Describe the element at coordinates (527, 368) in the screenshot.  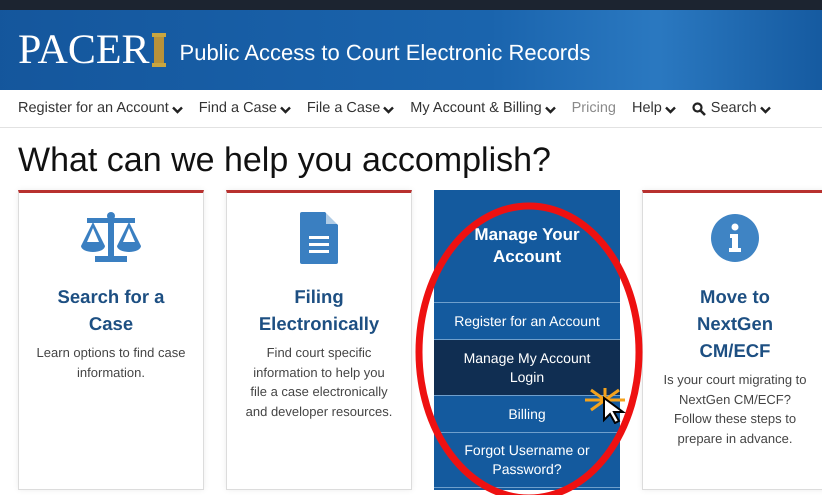
I see `menu-item: Manage My Account Login` at that location.